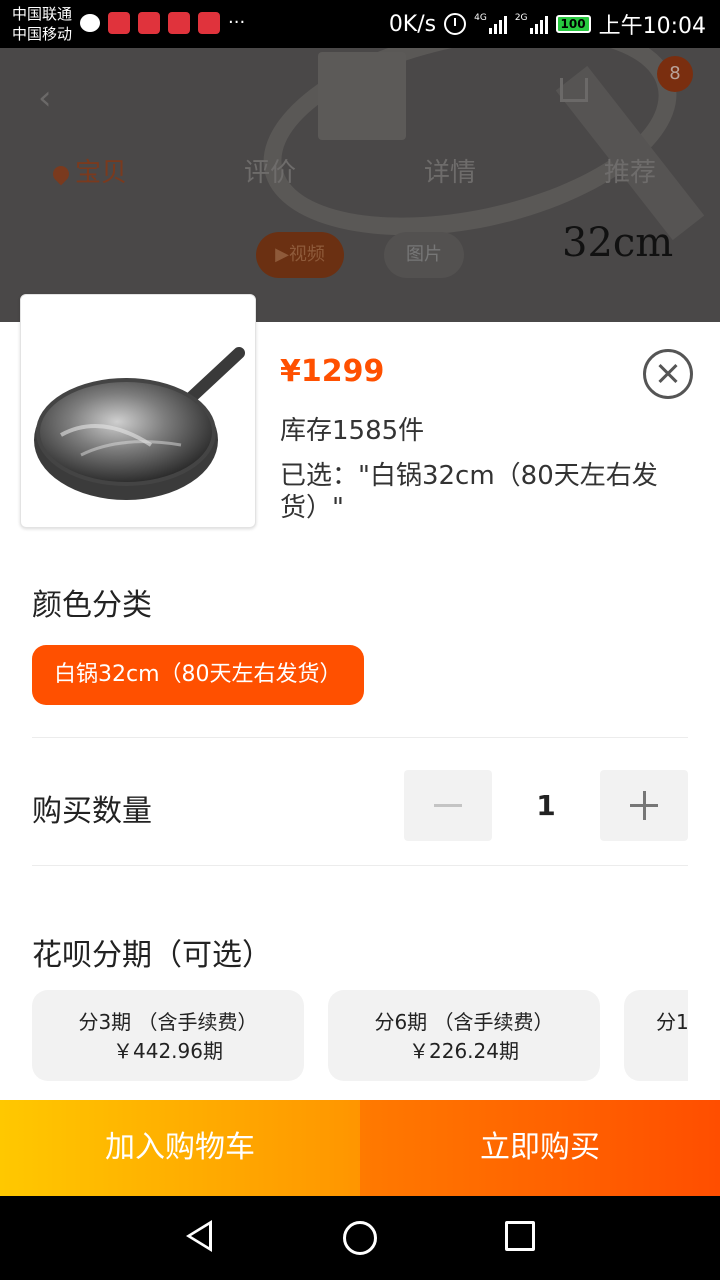 This screenshot has height=1280, width=720. Describe the element at coordinates (574, 90) in the screenshot. I see `cart-icon` at that location.